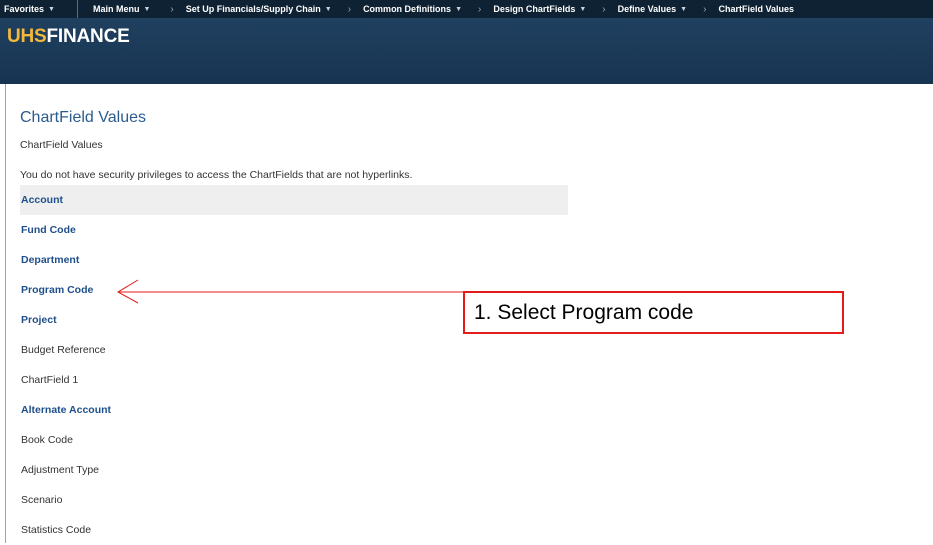  What do you see at coordinates (63, 350) in the screenshot?
I see `chartfield-item-budget-reference: Budget Reference` at bounding box center [63, 350].